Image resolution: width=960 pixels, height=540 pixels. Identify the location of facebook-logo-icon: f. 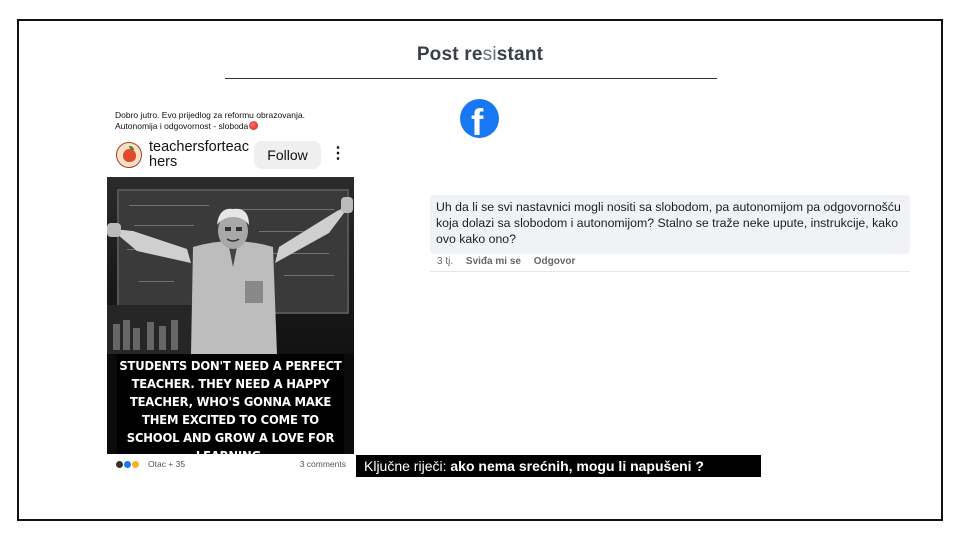
(479, 118).